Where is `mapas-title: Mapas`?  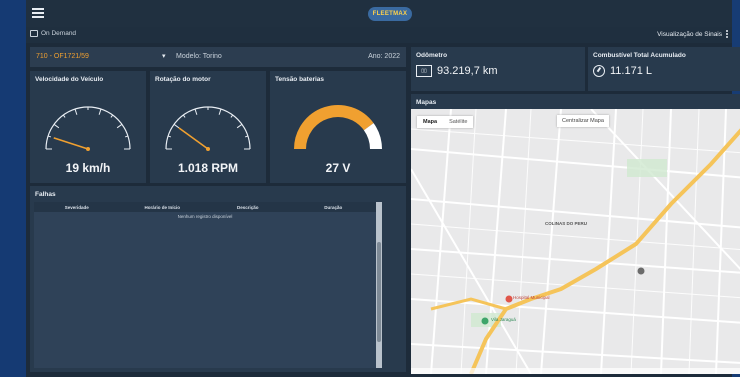
mapas-title: Mapas is located at coordinates (426, 102).